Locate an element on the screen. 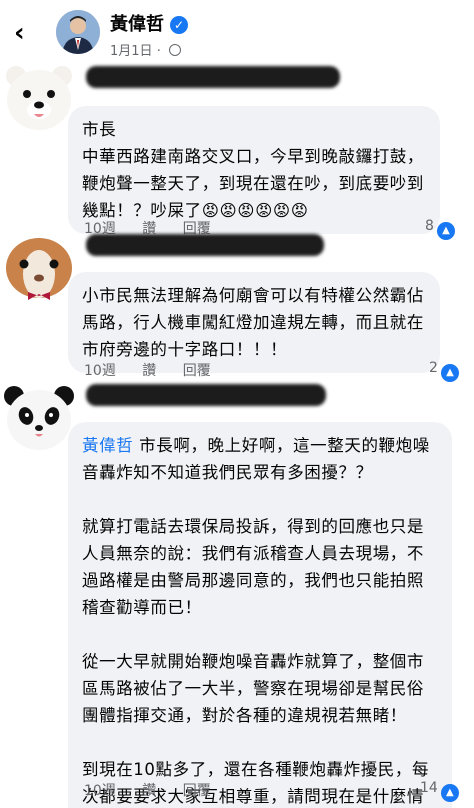 The image size is (474, 808). like-count-3: 14 ▲ is located at coordinates (439, 791).